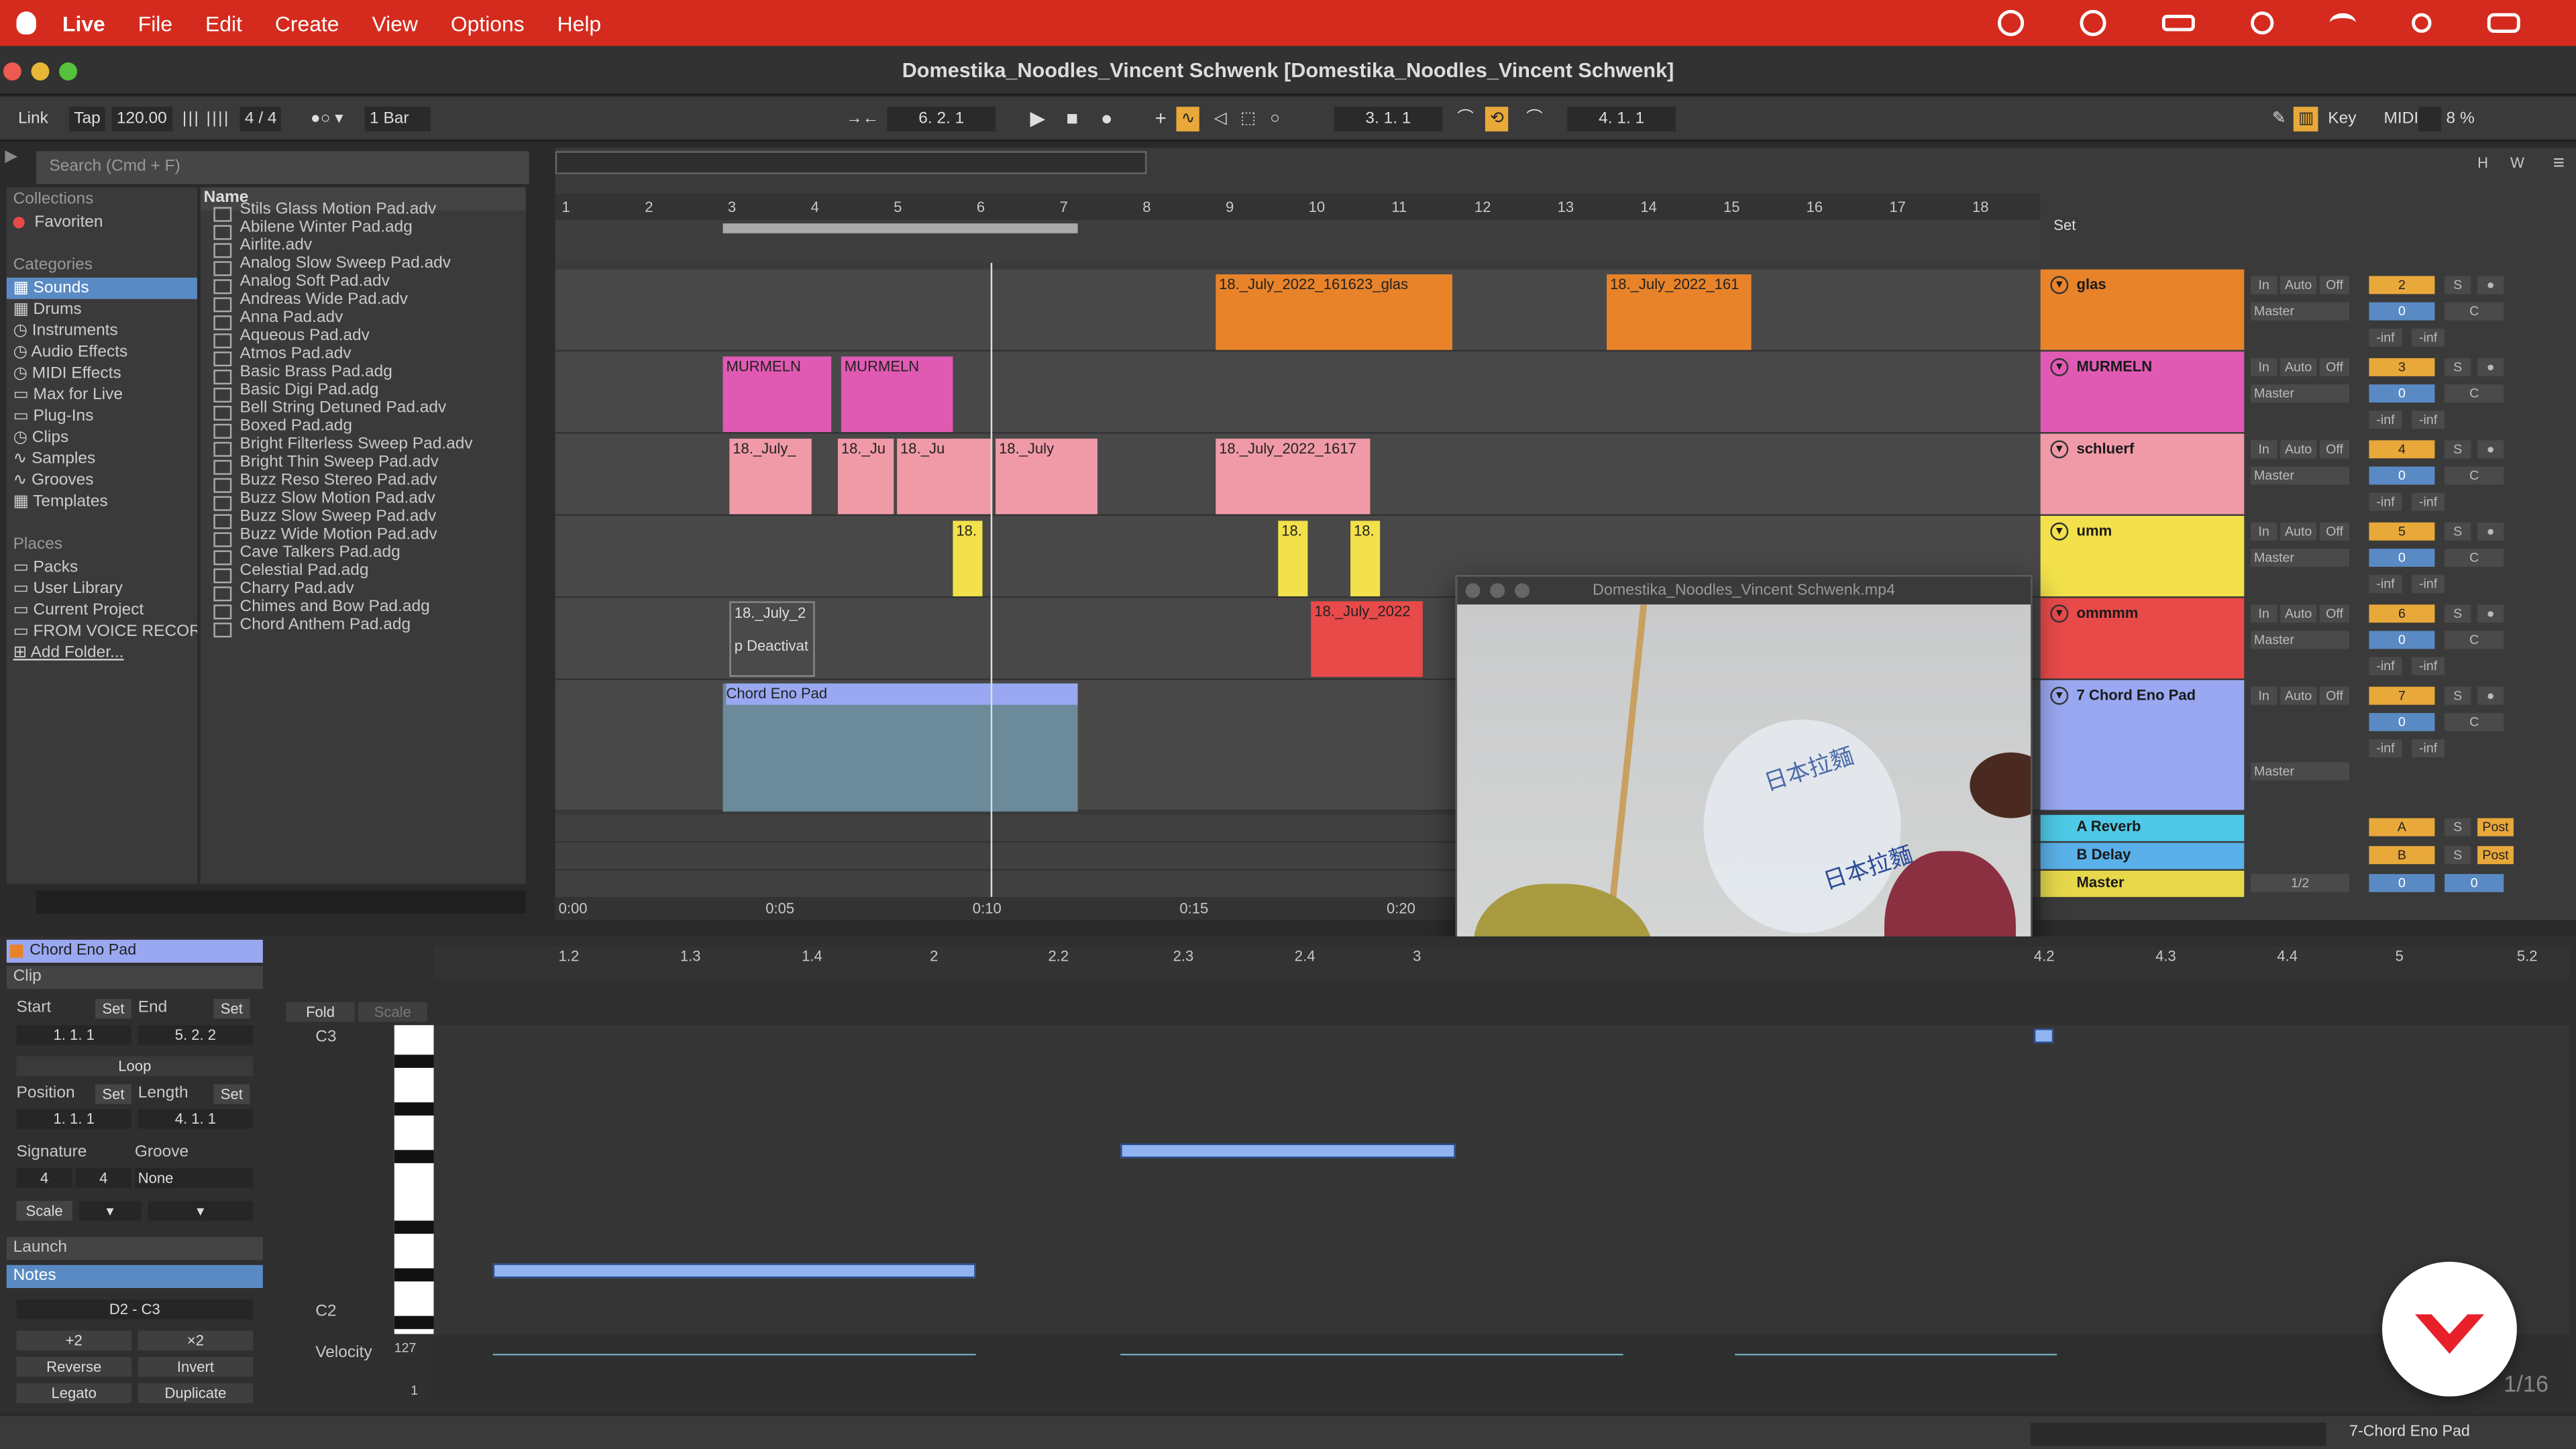 Image resolution: width=2576 pixels, height=1449 pixels. I want to click on menu-create: Create, so click(307, 23).